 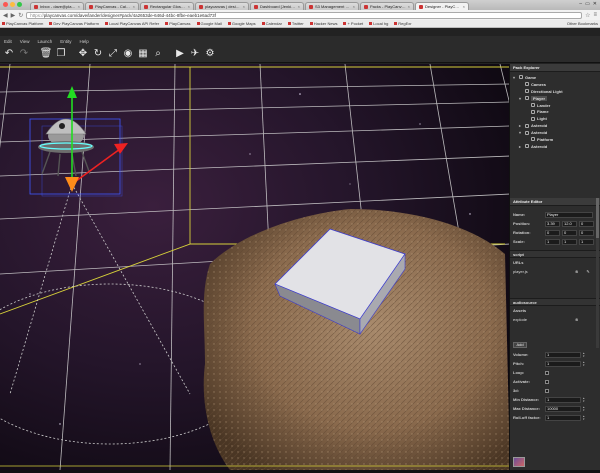 What do you see at coordinates (128, 54) in the screenshot?
I see `world-space-icon: ◉` at bounding box center [128, 54].